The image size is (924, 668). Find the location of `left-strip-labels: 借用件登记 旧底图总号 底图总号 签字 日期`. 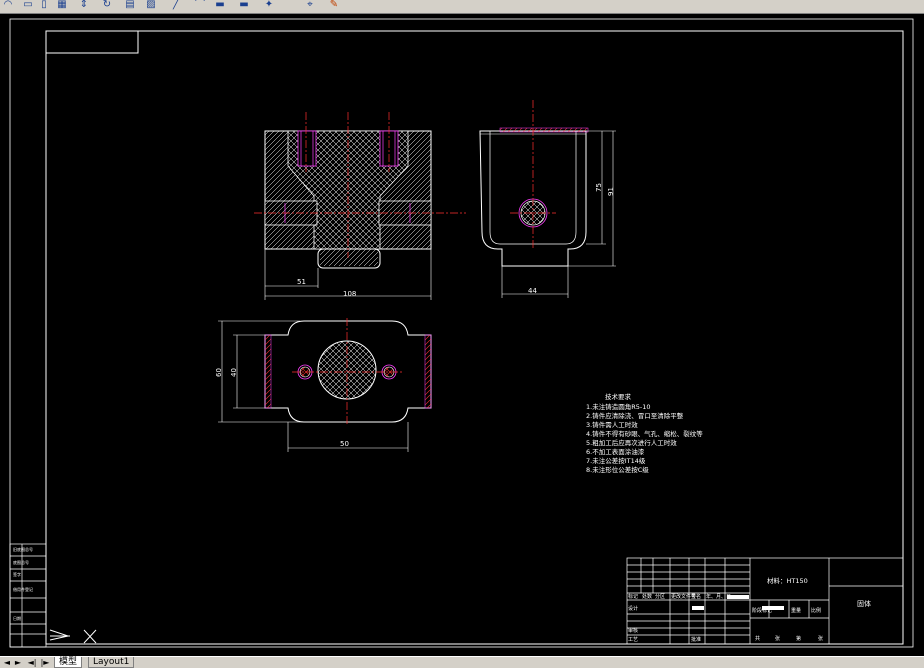

left-strip-labels: 借用件登记 旧底图总号 底图总号 签字 日期 is located at coordinates (23, 583).